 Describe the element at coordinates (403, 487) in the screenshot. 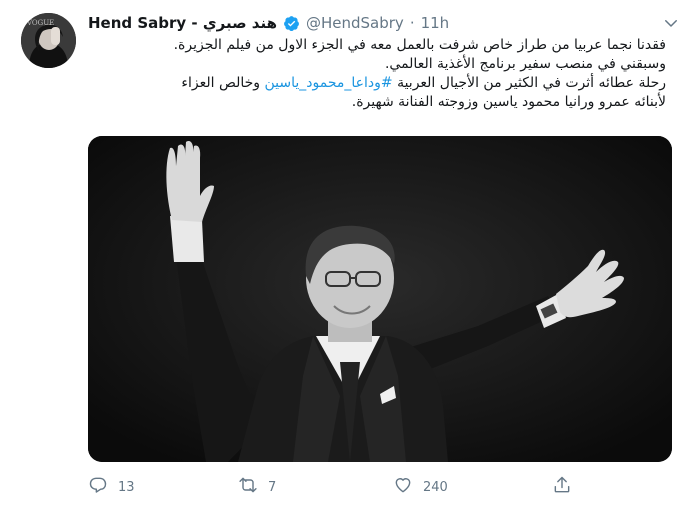

I see `heart-icon` at that location.